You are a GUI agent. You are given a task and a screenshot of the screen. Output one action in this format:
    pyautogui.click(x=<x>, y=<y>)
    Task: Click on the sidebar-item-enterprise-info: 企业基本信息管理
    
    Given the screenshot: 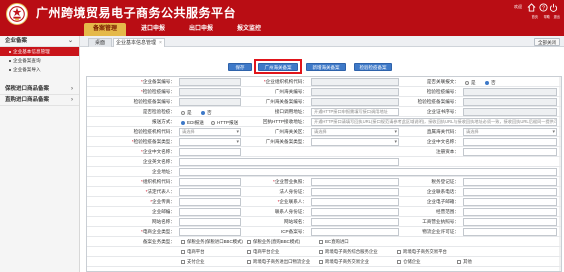 What is the action you would take?
    pyautogui.click(x=39, y=51)
    